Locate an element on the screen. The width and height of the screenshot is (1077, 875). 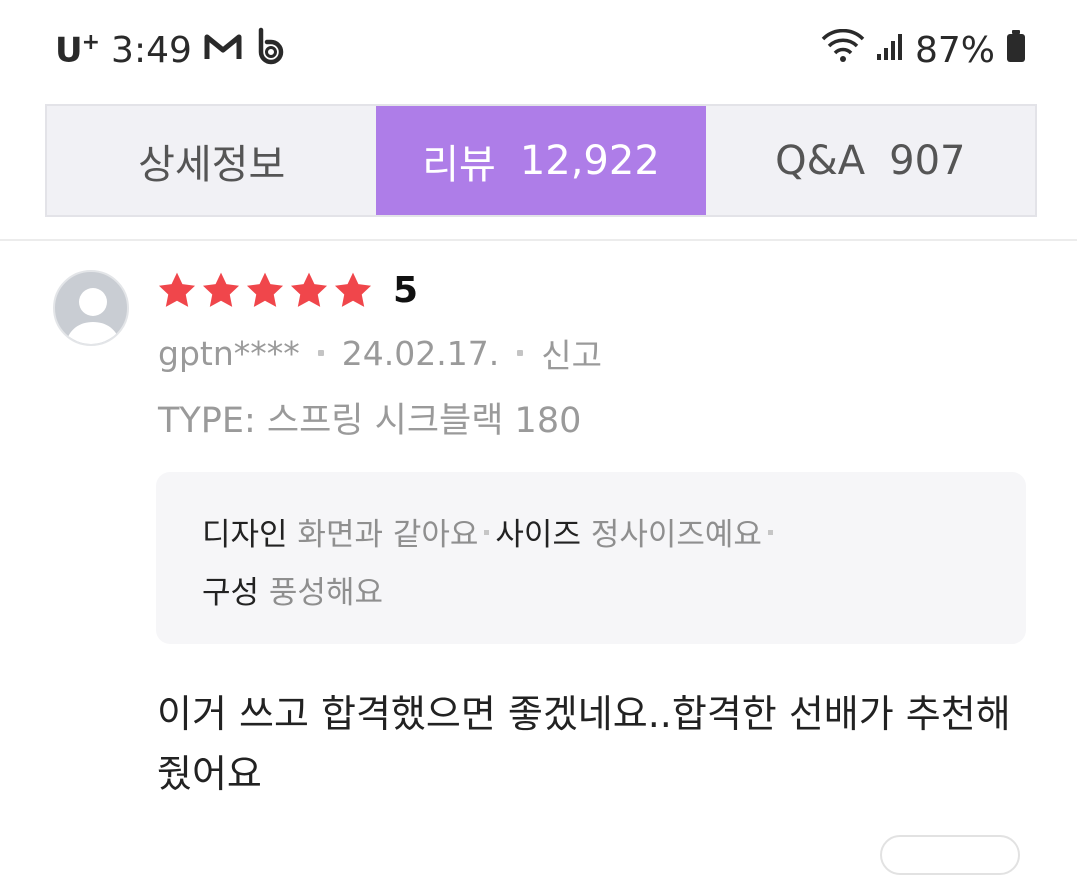
review-date: 24.02.17. is located at coordinates (420, 353).